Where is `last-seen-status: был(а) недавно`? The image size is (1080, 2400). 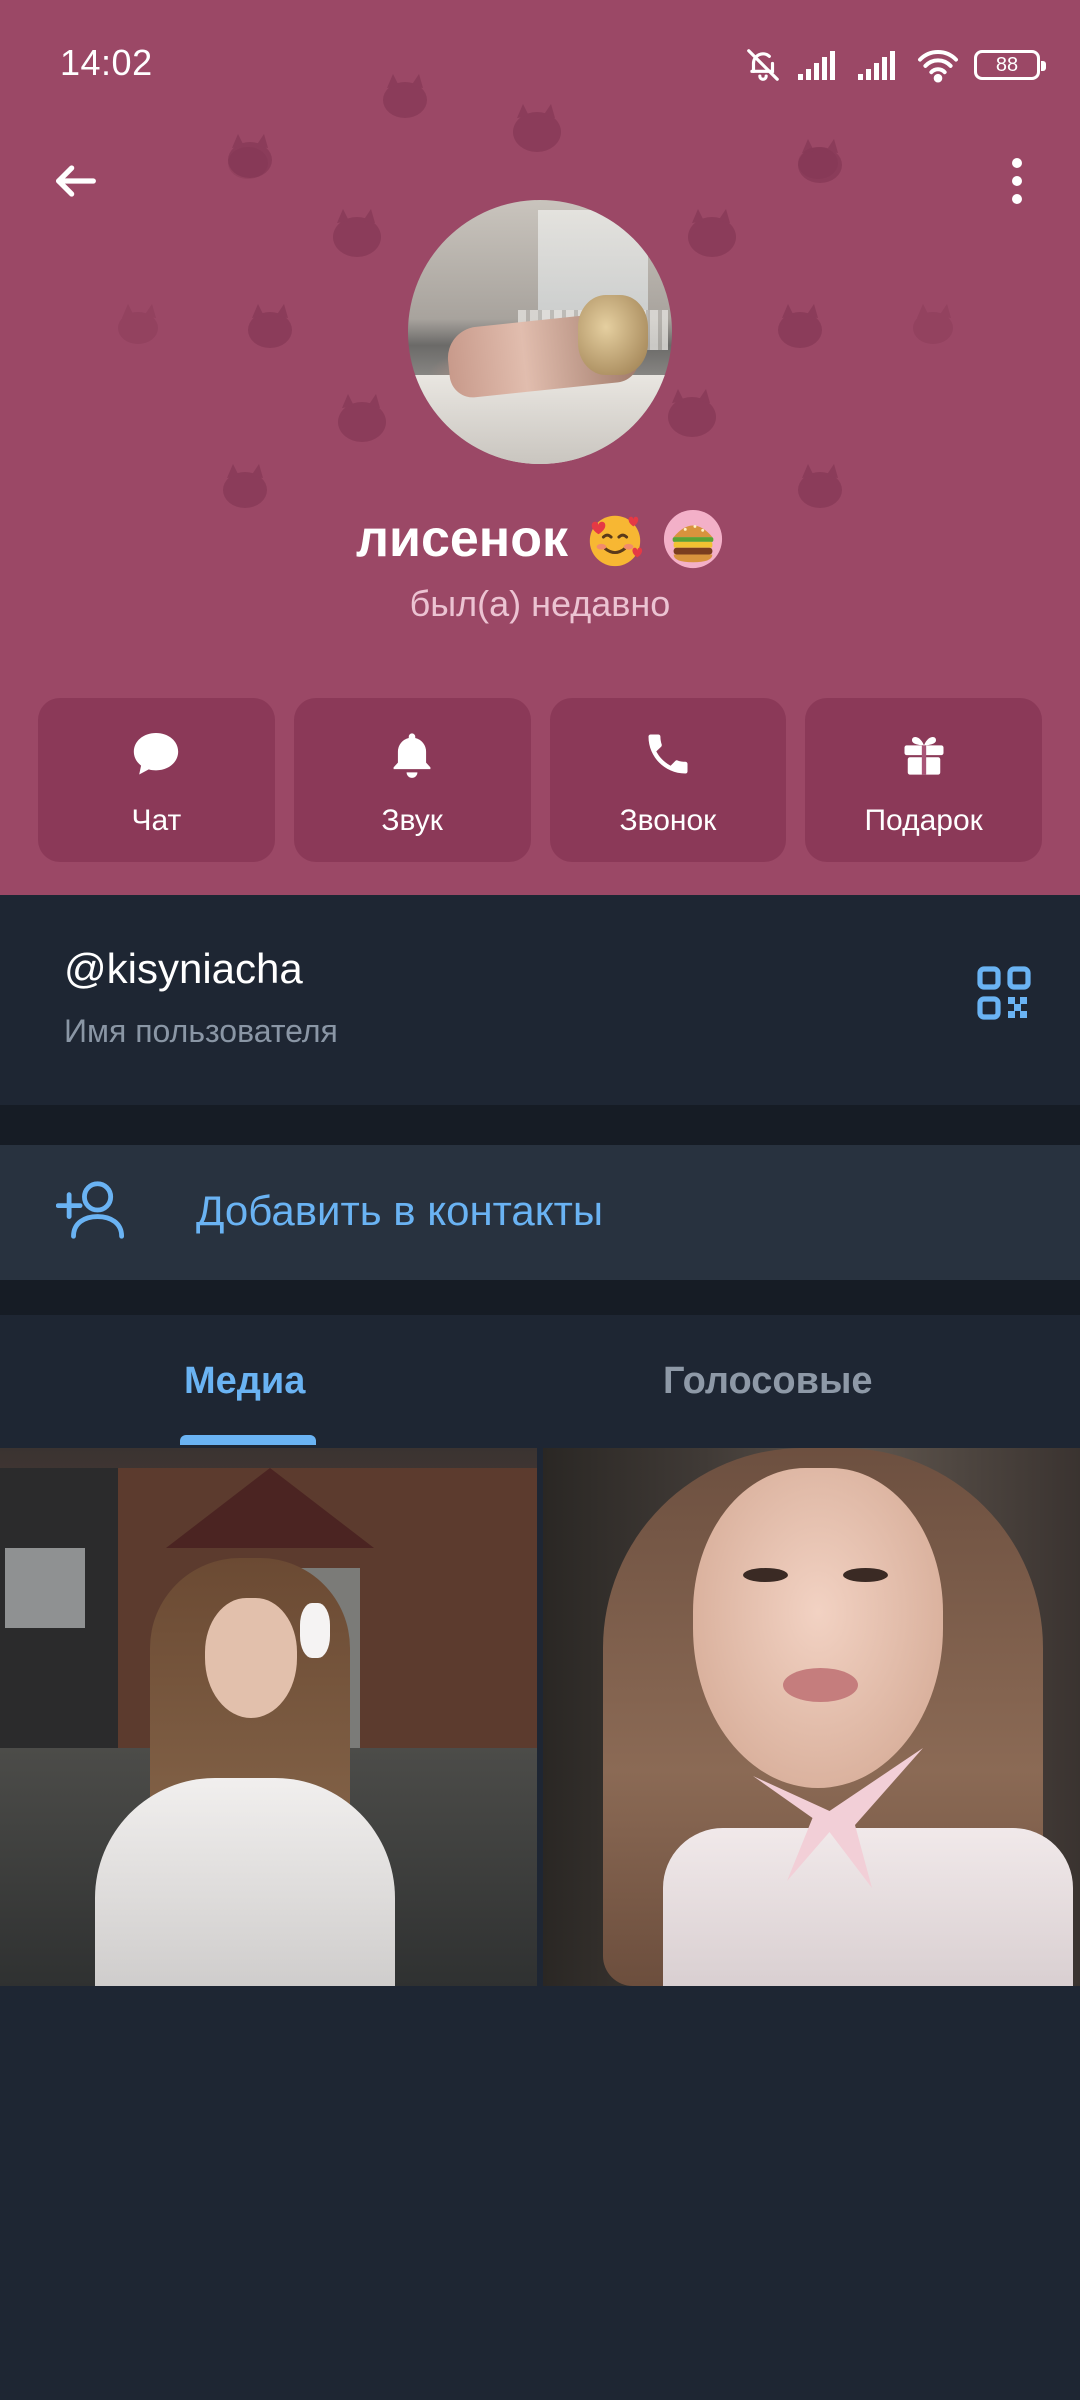 last-seen-status: был(а) недавно is located at coordinates (540, 603).